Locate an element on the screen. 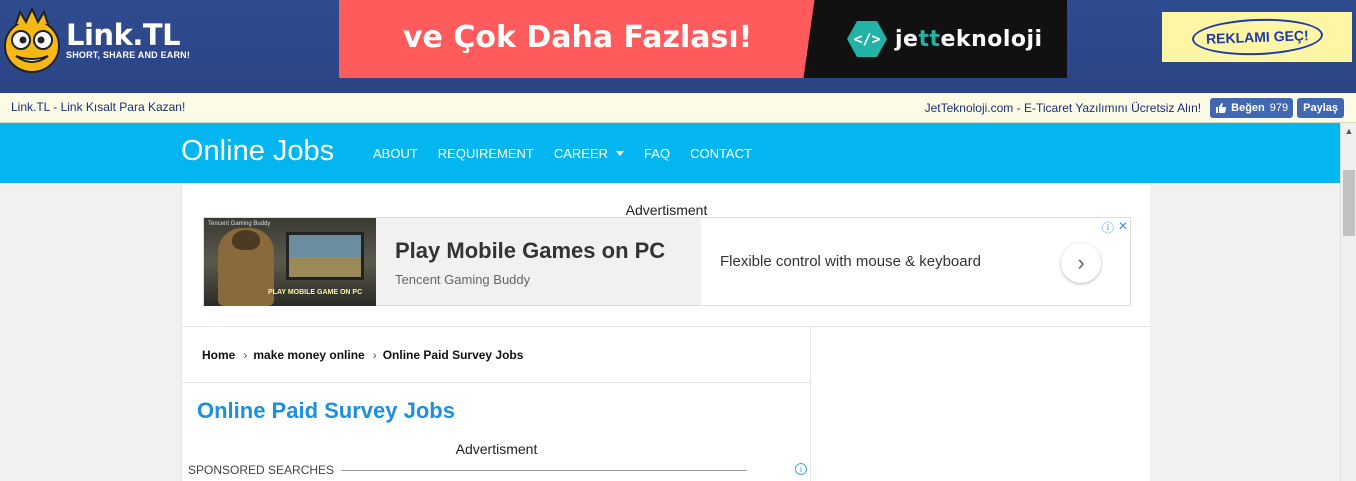 This screenshot has width=1356, height=481. skip-ad-button: REKLAMI GEÇ! is located at coordinates (1257, 37).